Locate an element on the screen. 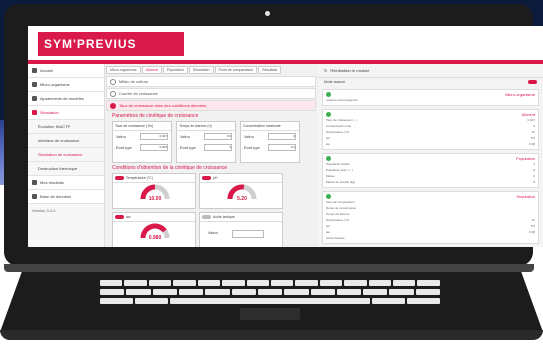 The width and height of the screenshot is (543, 347). webcam-icon is located at coordinates (267, 13).